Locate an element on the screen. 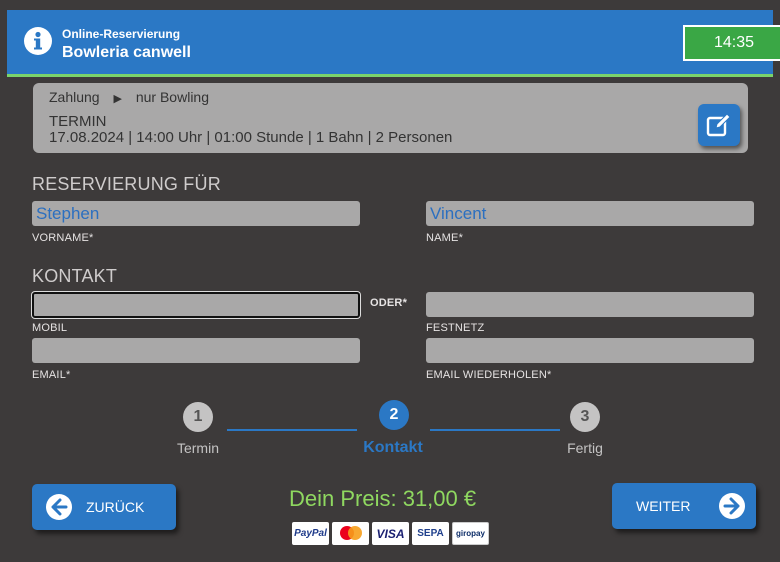  clock-badge: 14:35 is located at coordinates (731, 43).